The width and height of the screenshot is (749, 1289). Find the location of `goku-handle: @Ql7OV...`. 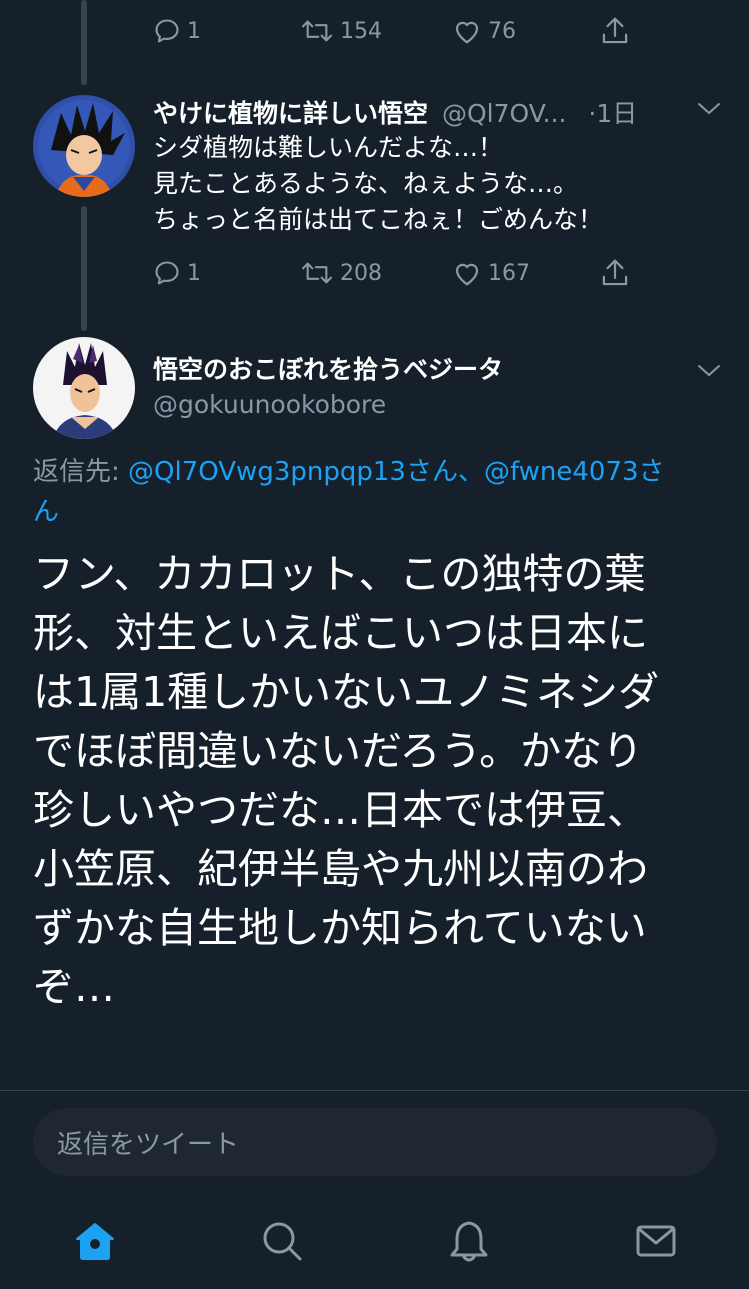

goku-handle: @Ql7OV... is located at coordinates (504, 113).